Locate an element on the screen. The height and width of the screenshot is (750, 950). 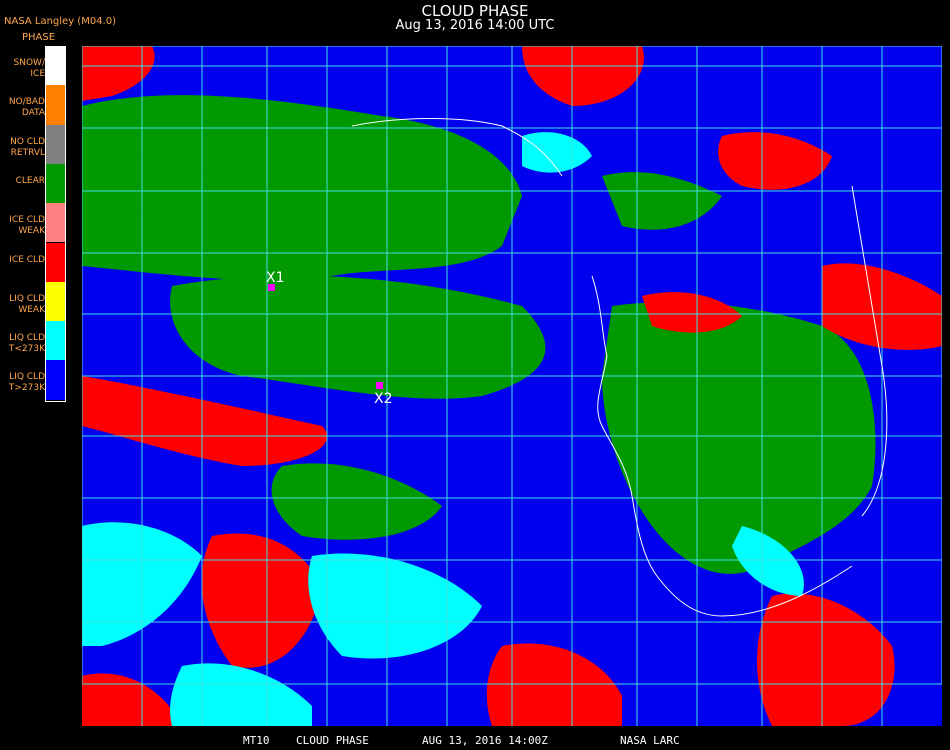
legend-label: ICE CLD WEAK is located at coordinates (27, 226).